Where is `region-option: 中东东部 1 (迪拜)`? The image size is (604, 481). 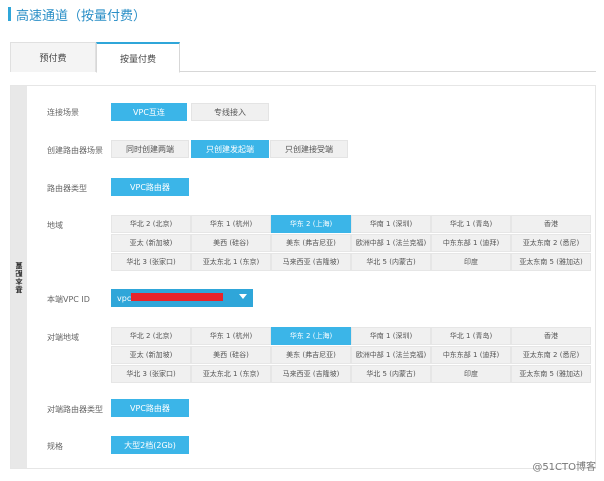 region-option: 中东东部 1 (迪拜) is located at coordinates (471, 243).